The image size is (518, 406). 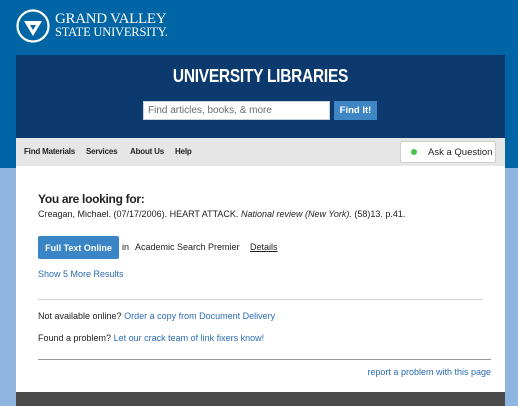 I want to click on footer-bar, so click(x=260, y=399).